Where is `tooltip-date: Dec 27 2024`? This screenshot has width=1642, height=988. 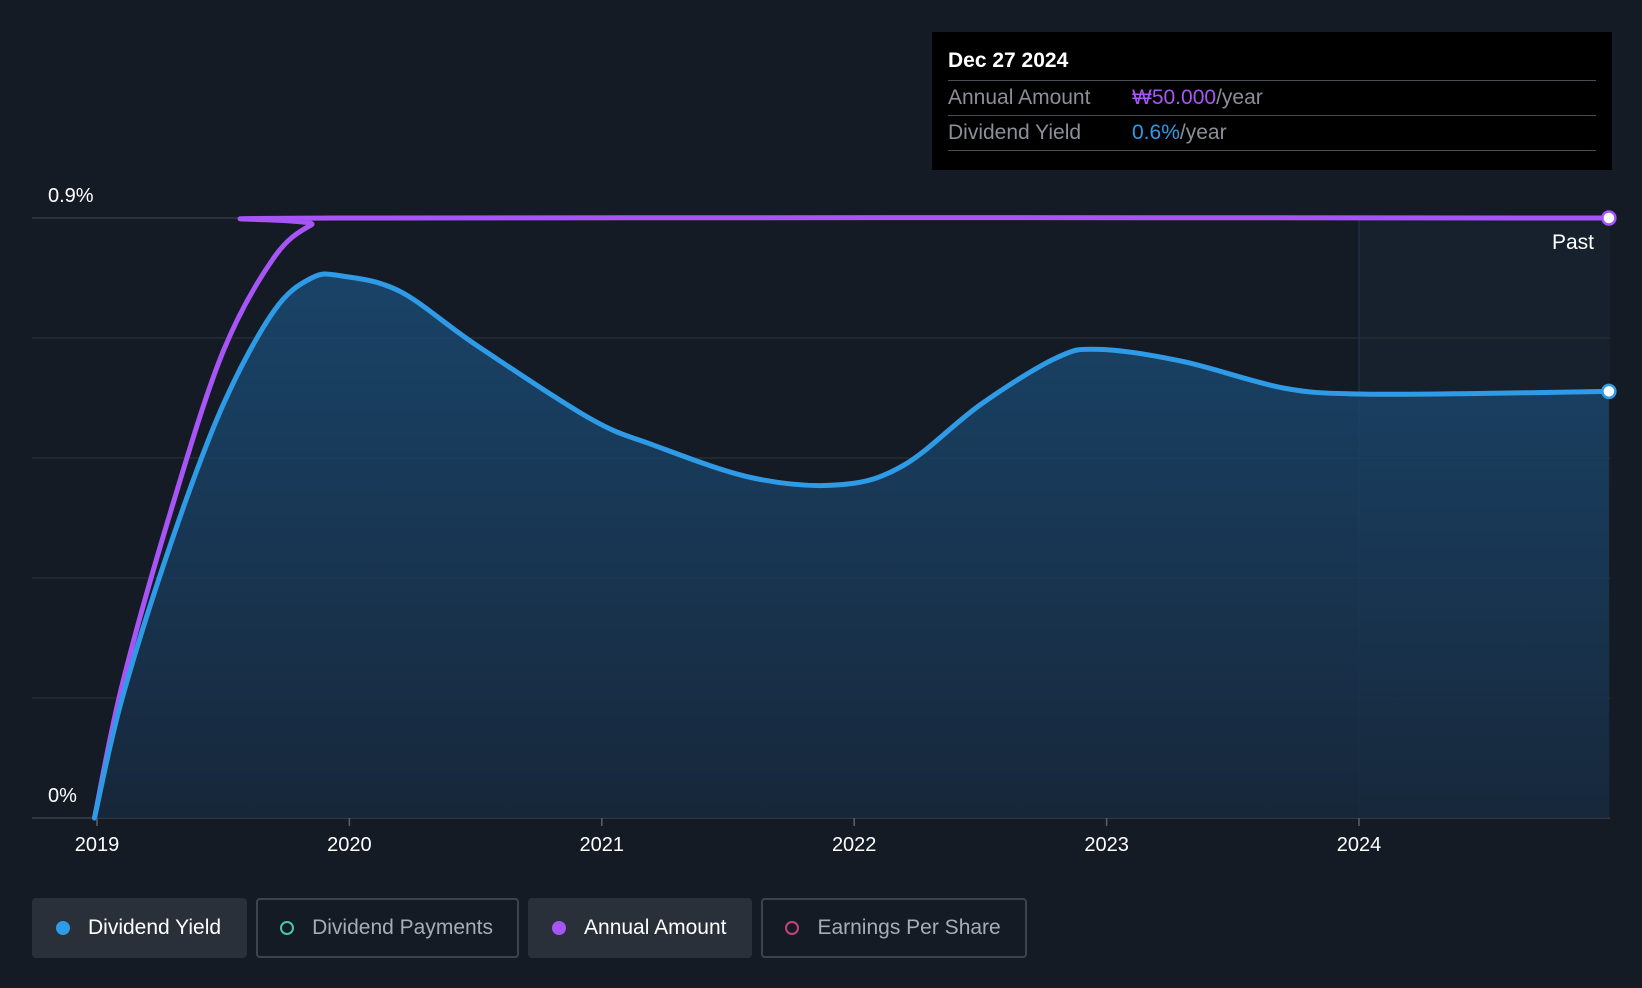
tooltip-date: Dec 27 2024 is located at coordinates (1008, 60).